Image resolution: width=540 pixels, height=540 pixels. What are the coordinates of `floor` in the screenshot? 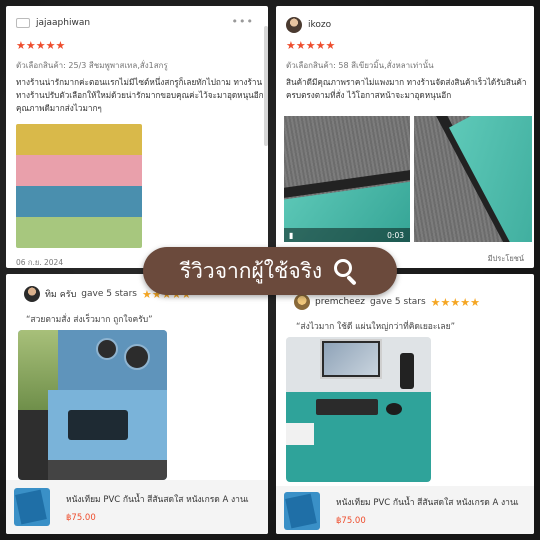 It's located at (107, 470).